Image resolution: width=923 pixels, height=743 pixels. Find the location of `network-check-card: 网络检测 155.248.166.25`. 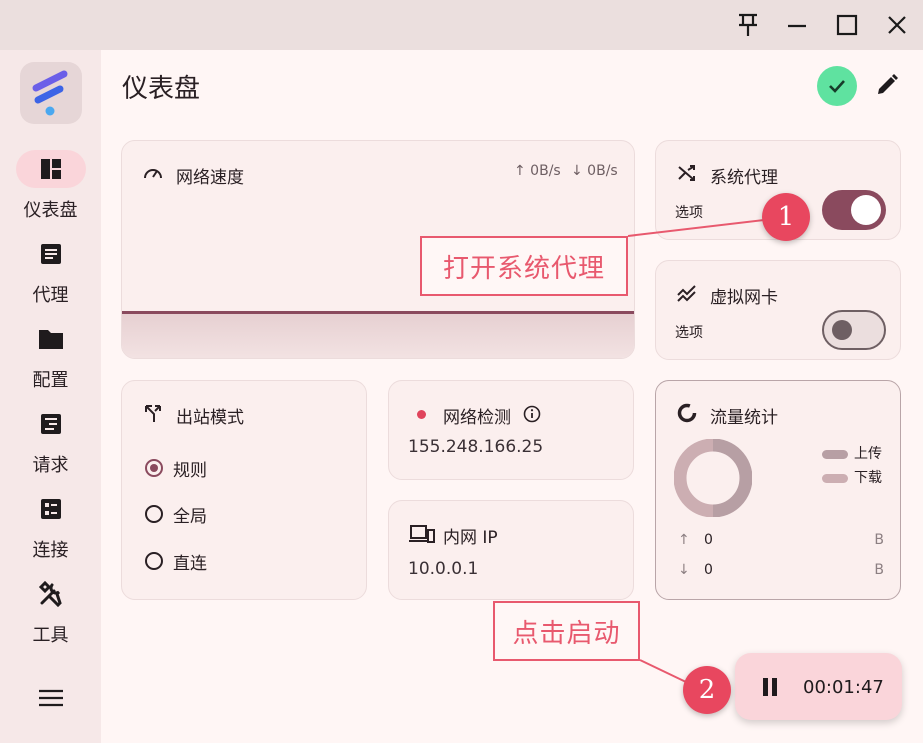

network-check-card: 网络检测 155.248.166.25 is located at coordinates (511, 430).